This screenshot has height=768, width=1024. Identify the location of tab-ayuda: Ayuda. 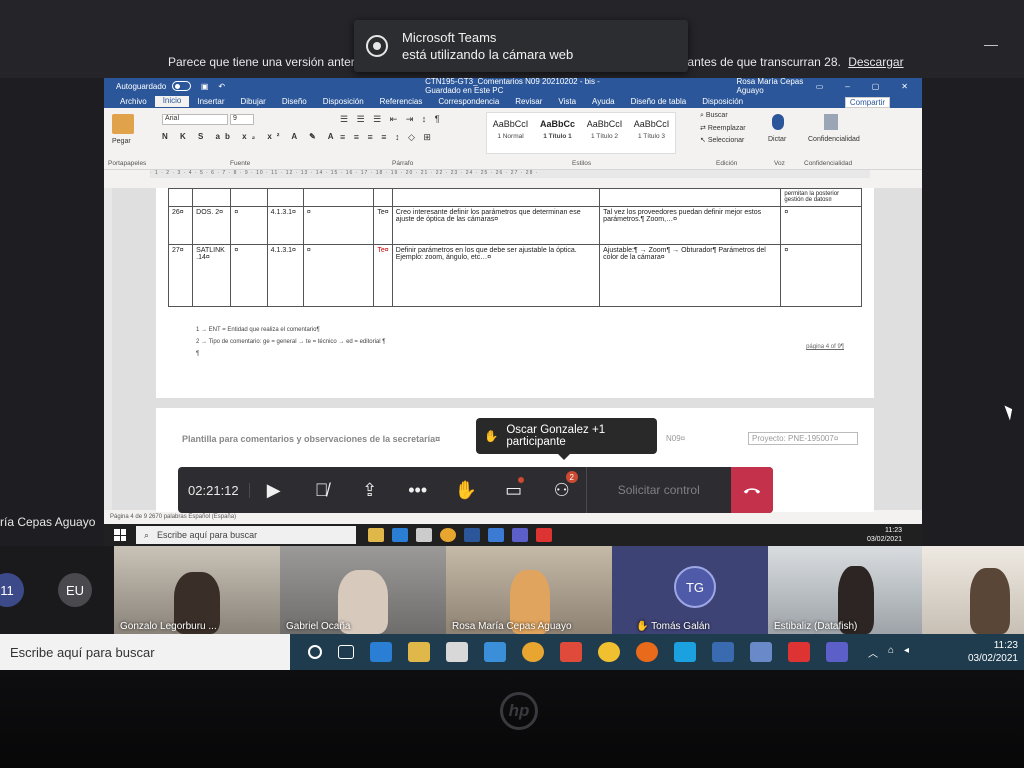
(603, 102).